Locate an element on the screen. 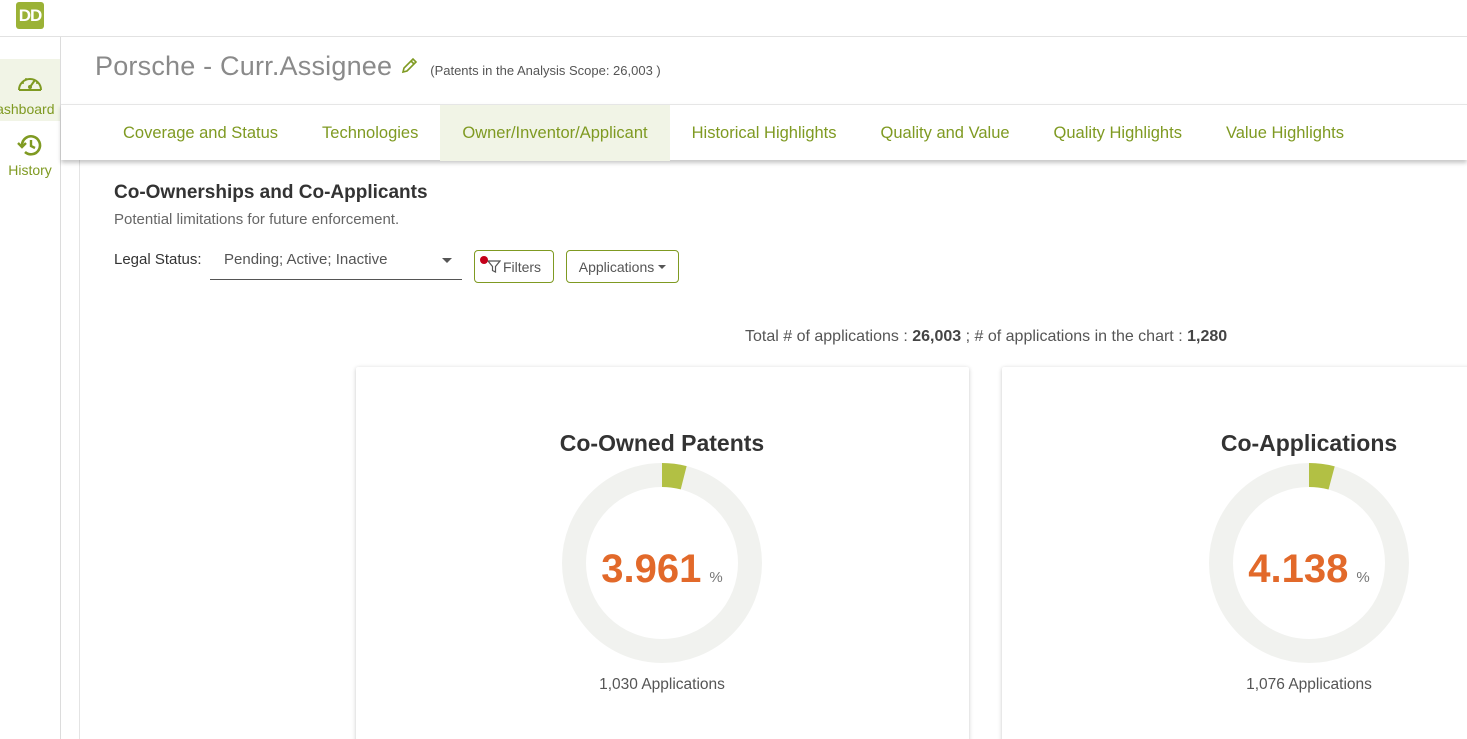  legal-status-label: Legal Status: is located at coordinates (158, 259).